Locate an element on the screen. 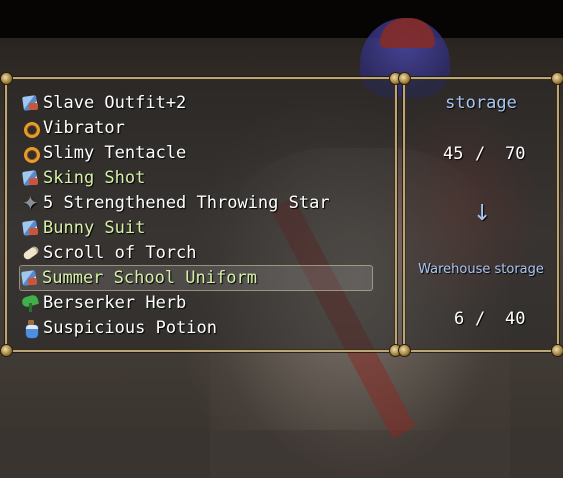 This screenshot has width=563, height=478. throwing-star-icon is located at coordinates (30, 203).